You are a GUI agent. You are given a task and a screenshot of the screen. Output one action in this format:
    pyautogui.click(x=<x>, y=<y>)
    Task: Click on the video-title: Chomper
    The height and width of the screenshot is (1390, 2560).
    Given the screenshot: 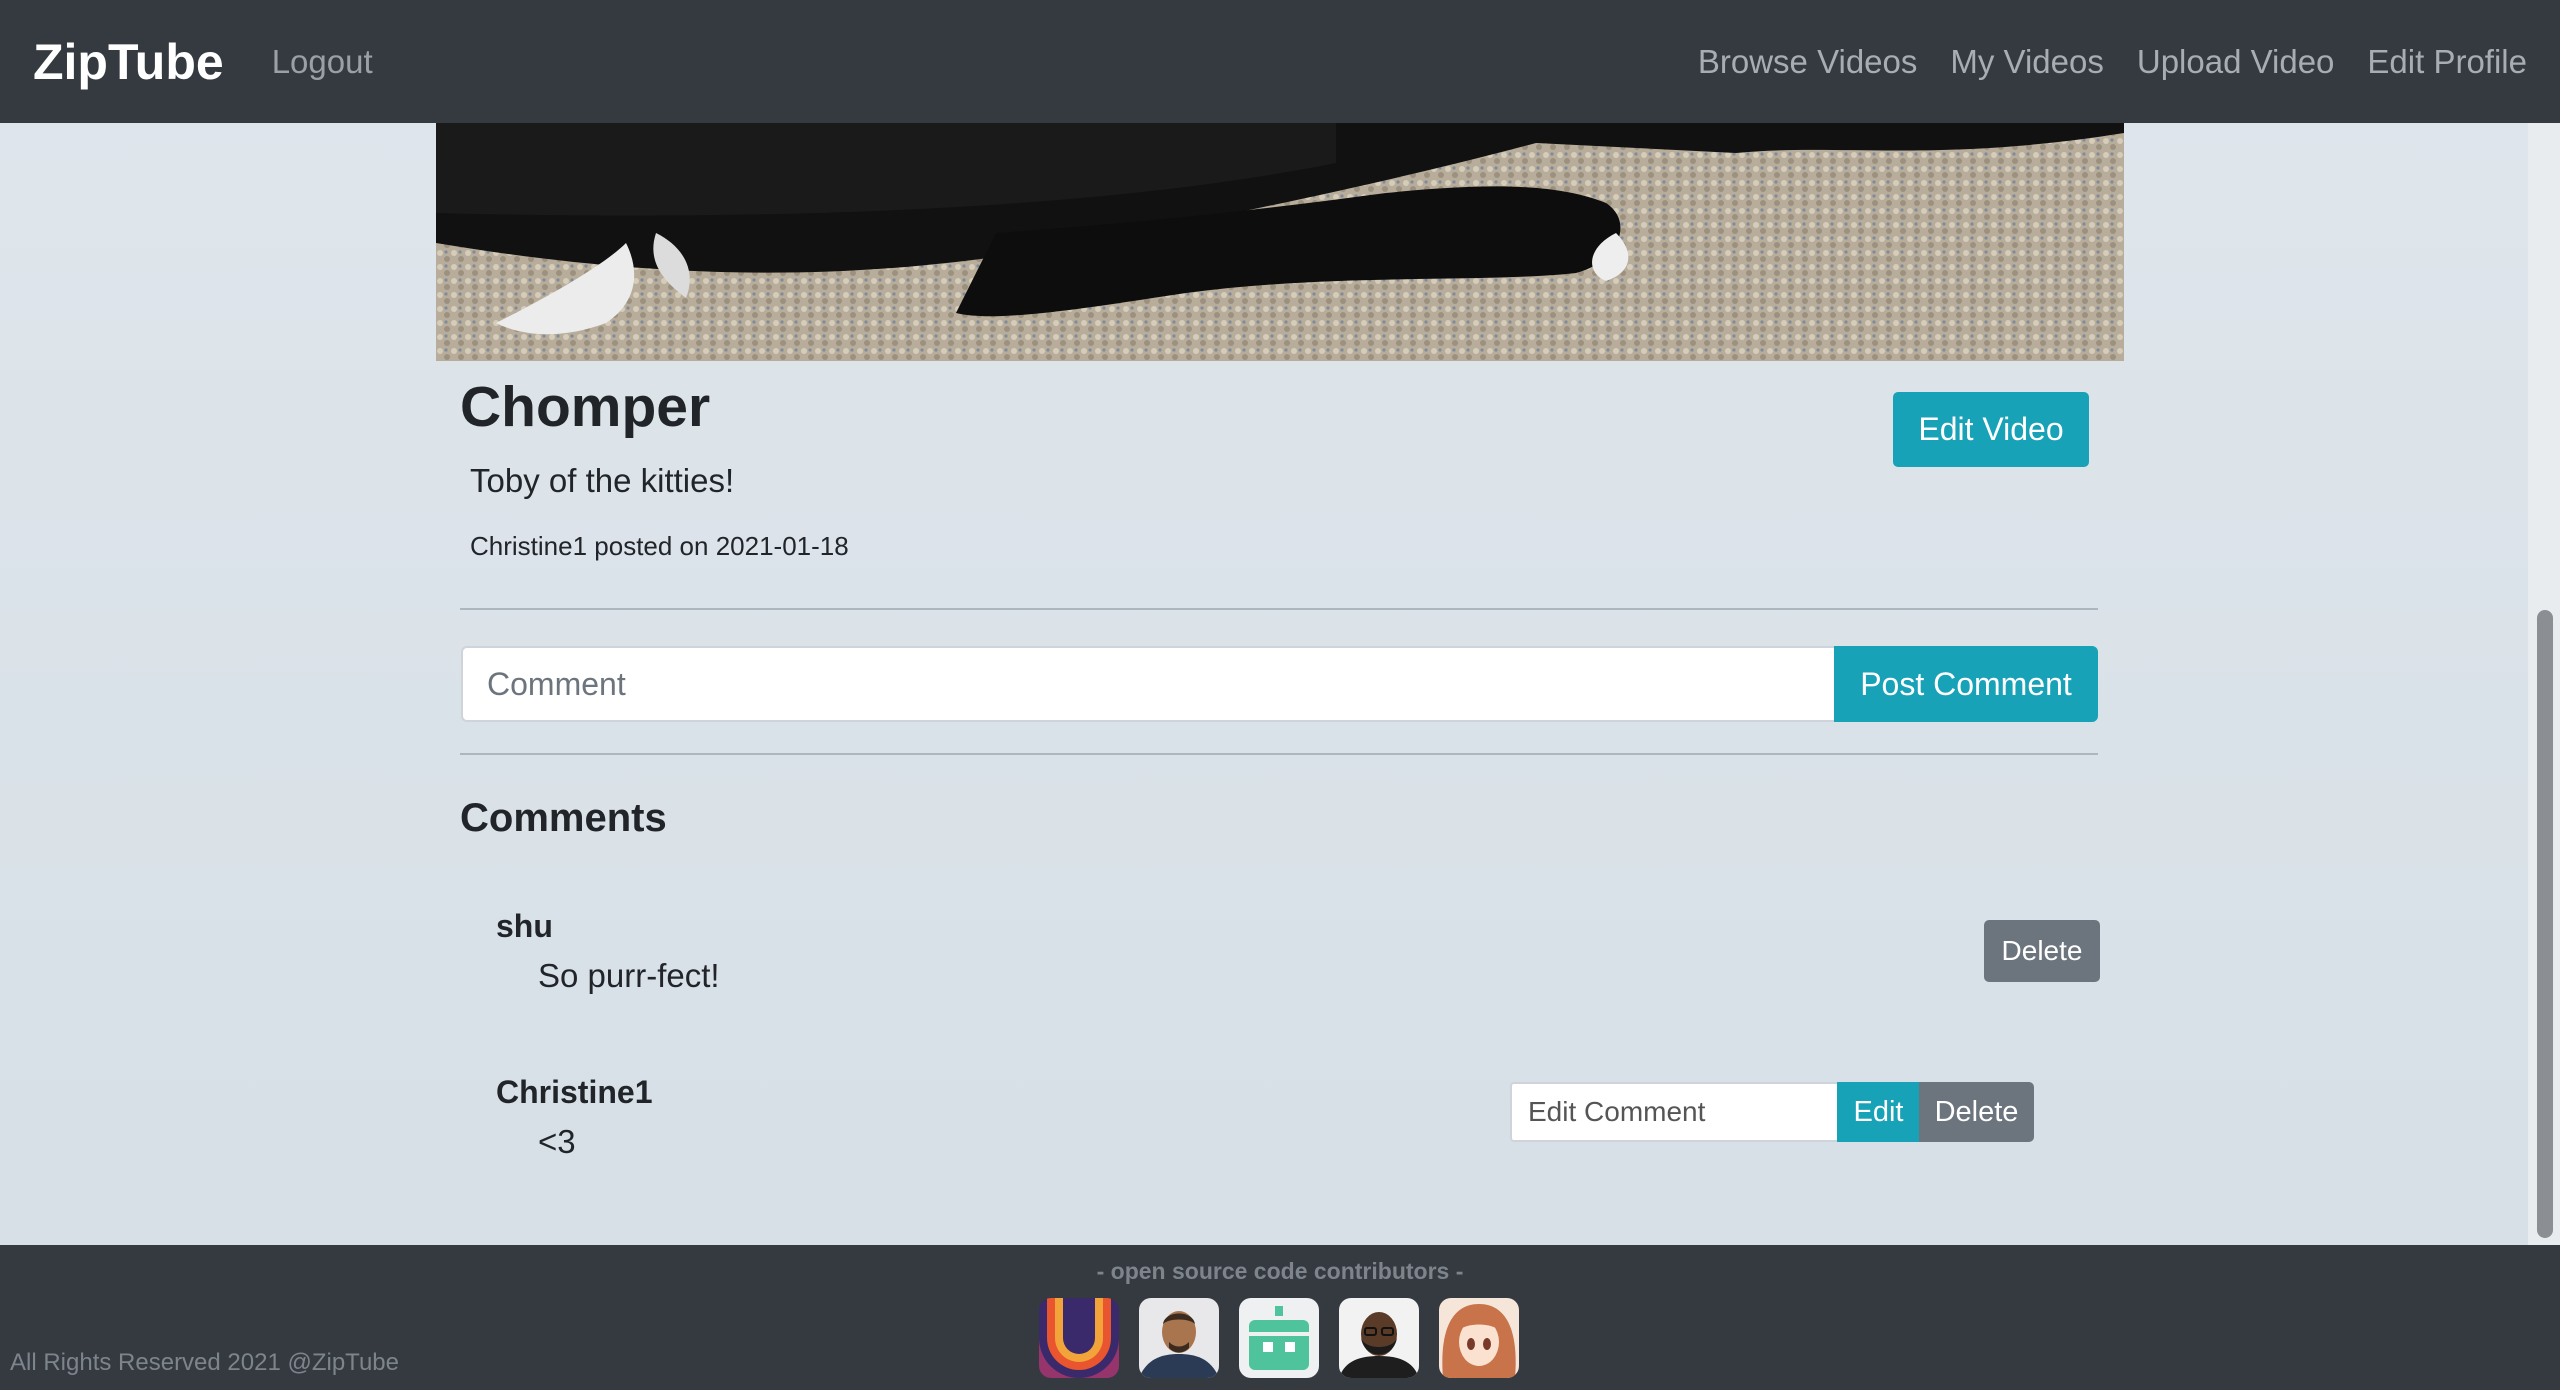 What is the action you would take?
    pyautogui.click(x=585, y=407)
    